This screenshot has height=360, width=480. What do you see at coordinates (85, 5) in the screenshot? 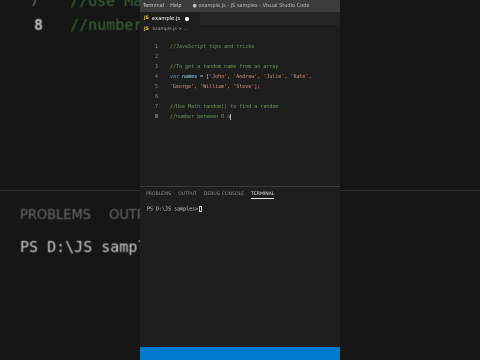
I see `bg-code-line: 7 //Use Math` at bounding box center [85, 5].